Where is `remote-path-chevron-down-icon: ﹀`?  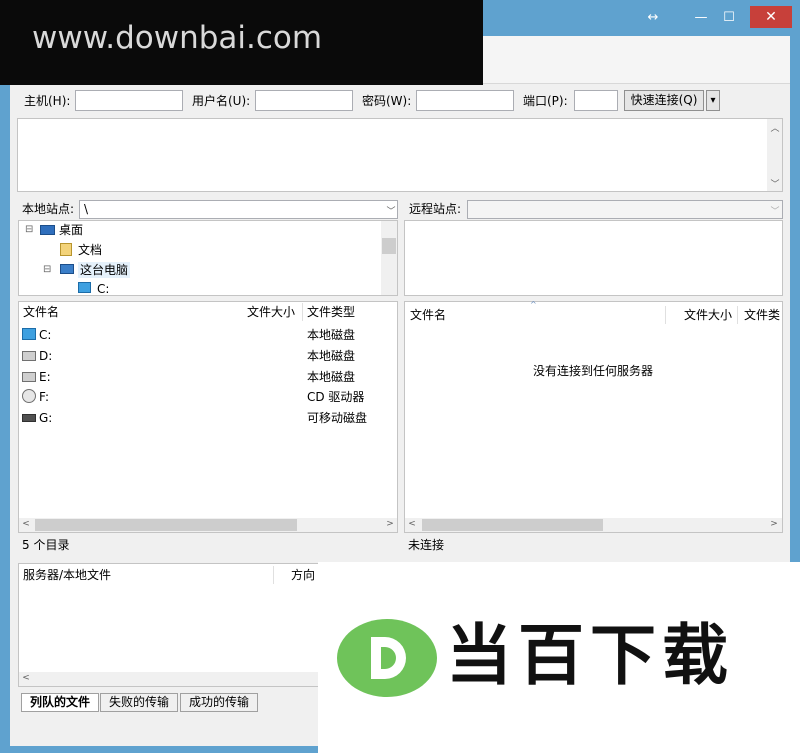 remote-path-chevron-down-icon: ﹀ is located at coordinates (775, 210).